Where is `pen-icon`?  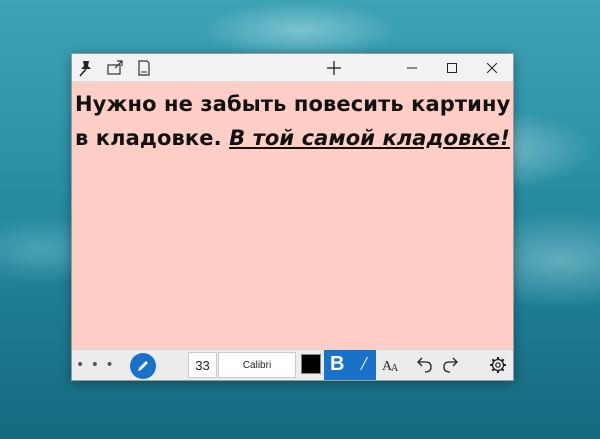 pen-icon is located at coordinates (143, 366).